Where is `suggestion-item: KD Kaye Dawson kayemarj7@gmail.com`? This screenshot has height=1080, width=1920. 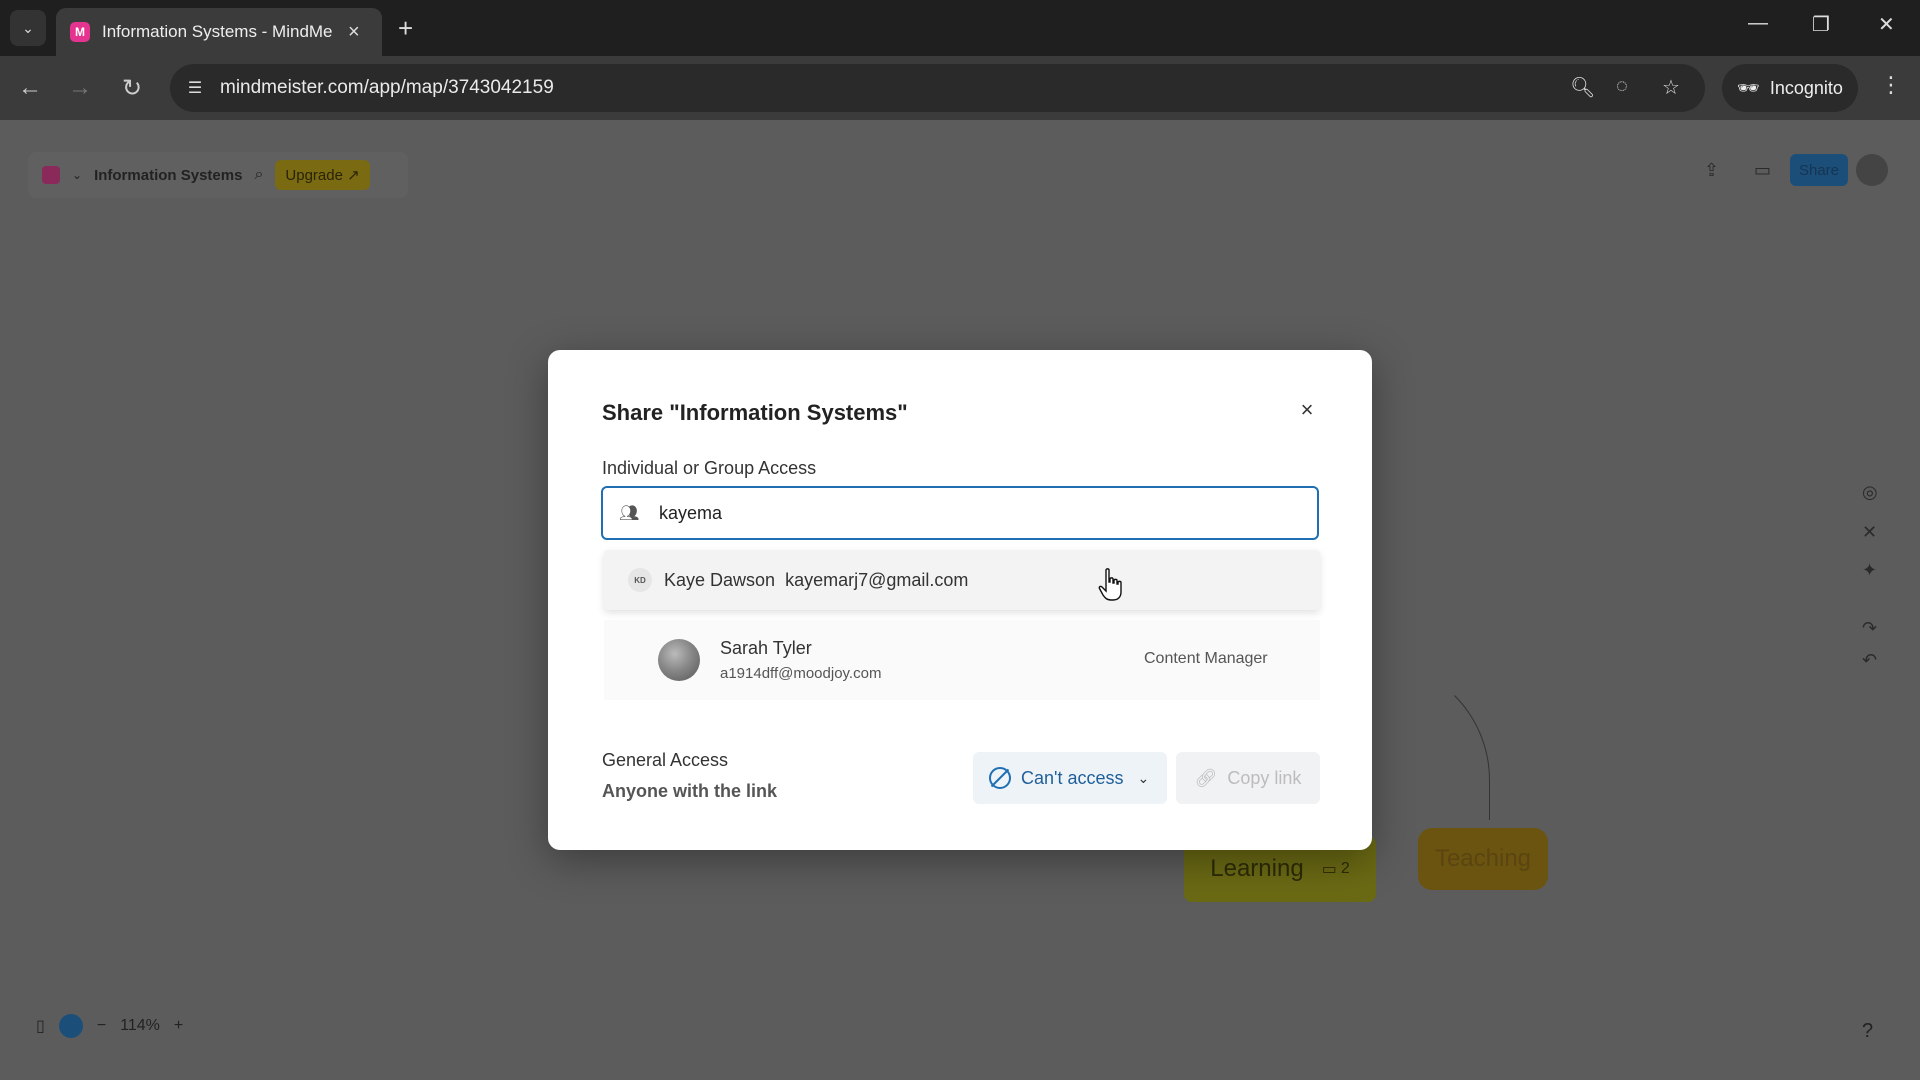
suggestion-item: KD Kaye Dawson kayemarj7@gmail.com is located at coordinates (962, 580).